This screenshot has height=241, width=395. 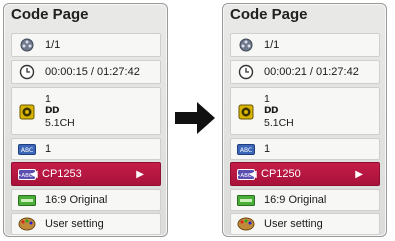 What do you see at coordinates (86, 174) in the screenshot?
I see `code-page-row: •ABC• ◀ CP1253 ▶` at bounding box center [86, 174].